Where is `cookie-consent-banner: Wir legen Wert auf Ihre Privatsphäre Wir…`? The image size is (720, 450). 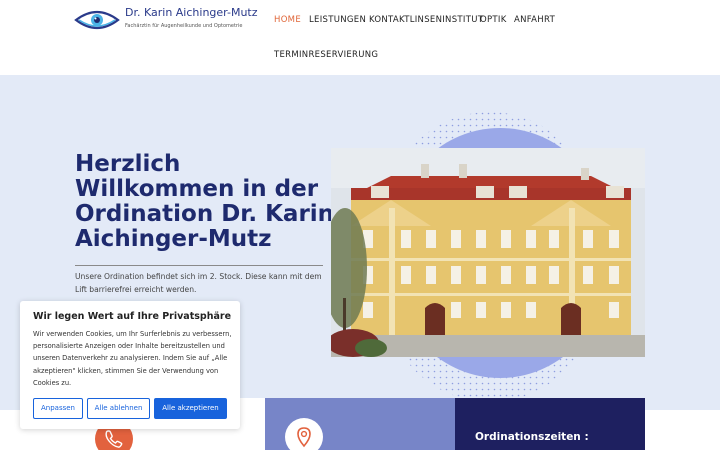 cookie-consent-banner: Wir legen Wert auf Ihre Privatsphäre Wir… is located at coordinates (130, 365).